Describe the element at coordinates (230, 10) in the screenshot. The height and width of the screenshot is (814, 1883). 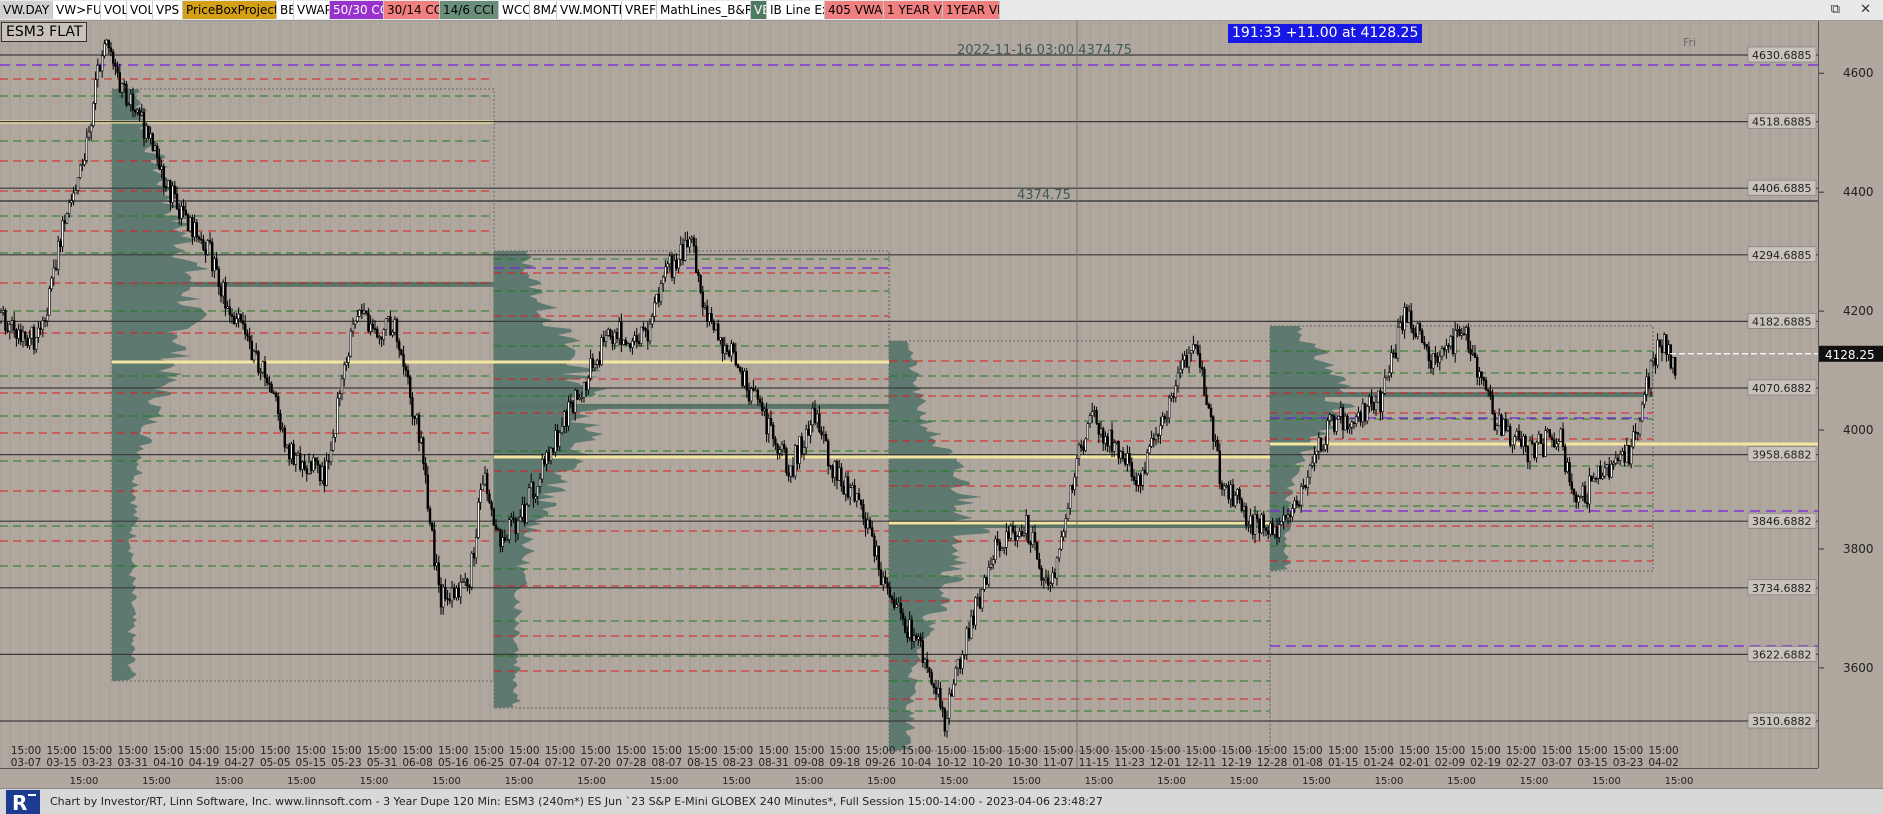
I see `indicator-button-5: PriceBoxProjections` at that location.